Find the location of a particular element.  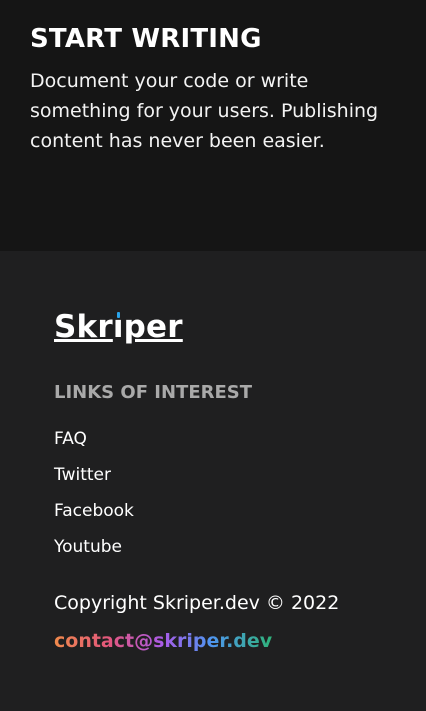

list-item: Facebook is located at coordinates (94, 516).